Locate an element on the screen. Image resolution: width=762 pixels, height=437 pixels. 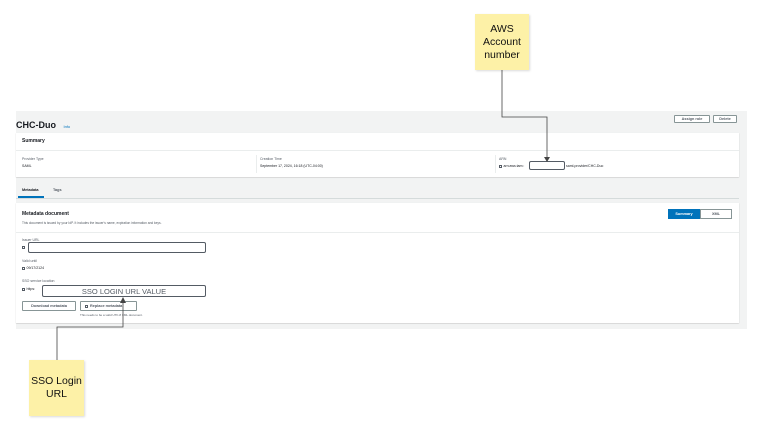
sso-login-sticky-note: SSO Login URL is located at coordinates (56, 388).